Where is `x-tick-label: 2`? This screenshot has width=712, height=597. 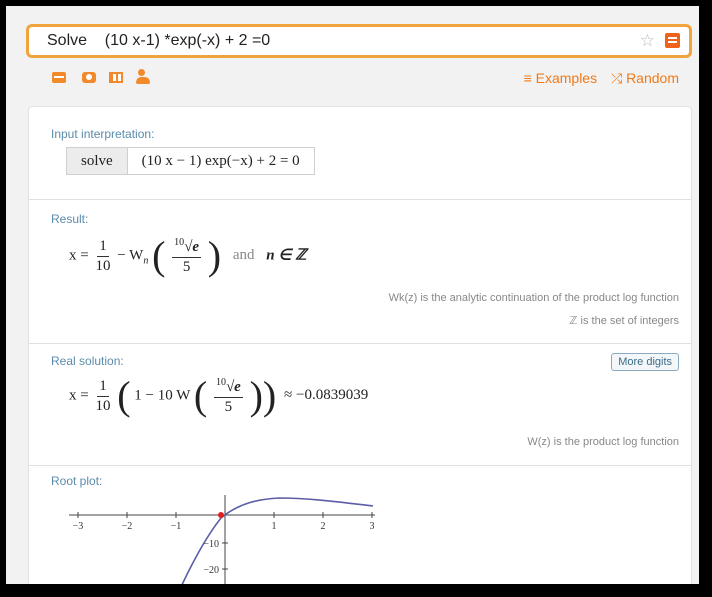
x-tick-label: 2 is located at coordinates (323, 526).